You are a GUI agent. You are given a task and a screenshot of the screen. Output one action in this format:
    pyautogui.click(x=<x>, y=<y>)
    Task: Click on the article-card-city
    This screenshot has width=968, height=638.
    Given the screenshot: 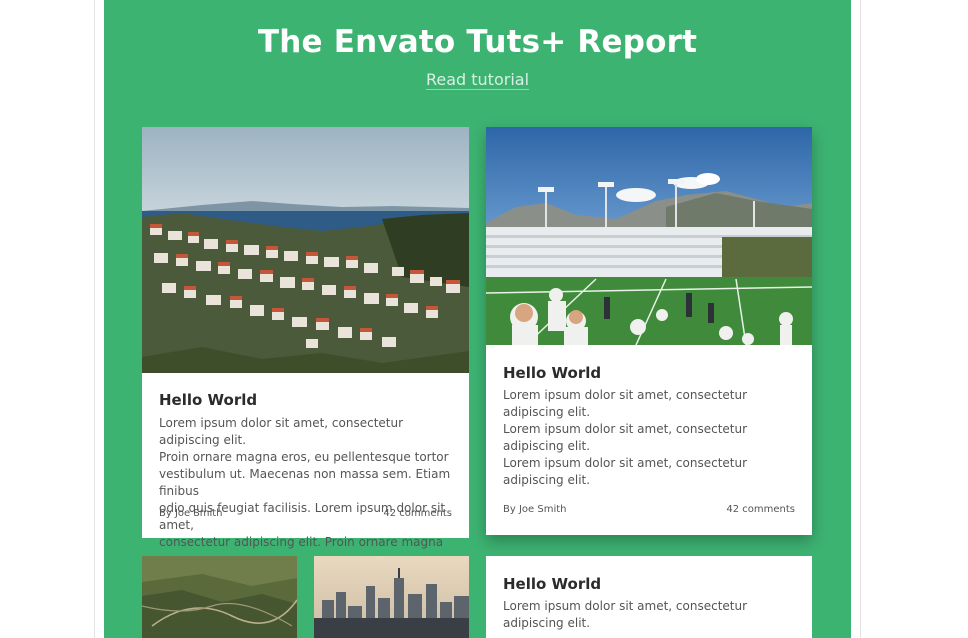 What is the action you would take?
    pyautogui.click(x=391, y=597)
    